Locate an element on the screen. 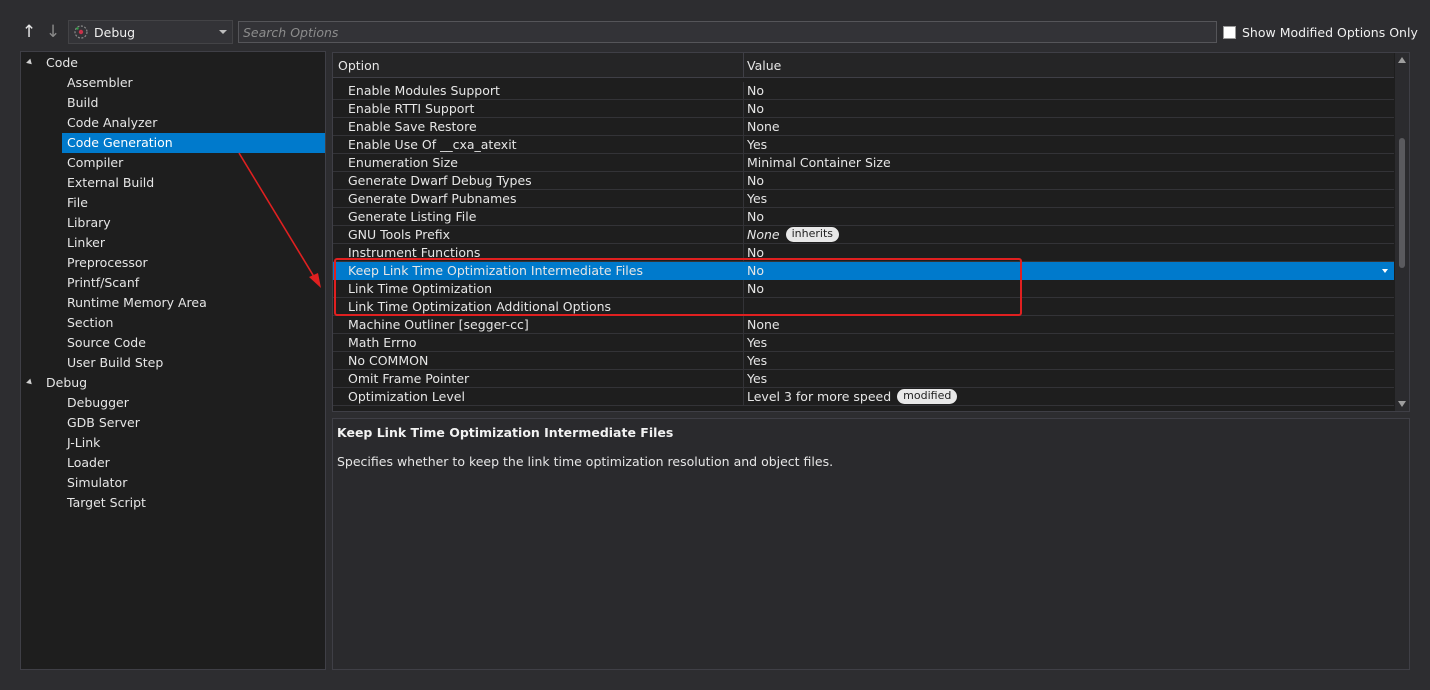 This screenshot has width=1430, height=690. option-row: GNU Tools Prefix None inherits is located at coordinates (863, 235).